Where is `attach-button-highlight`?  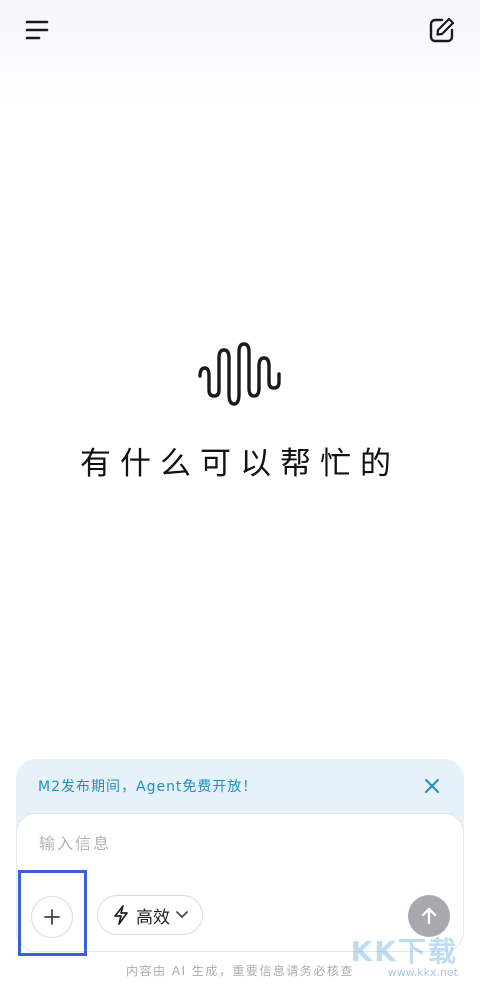 attach-button-highlight is located at coordinates (52, 913).